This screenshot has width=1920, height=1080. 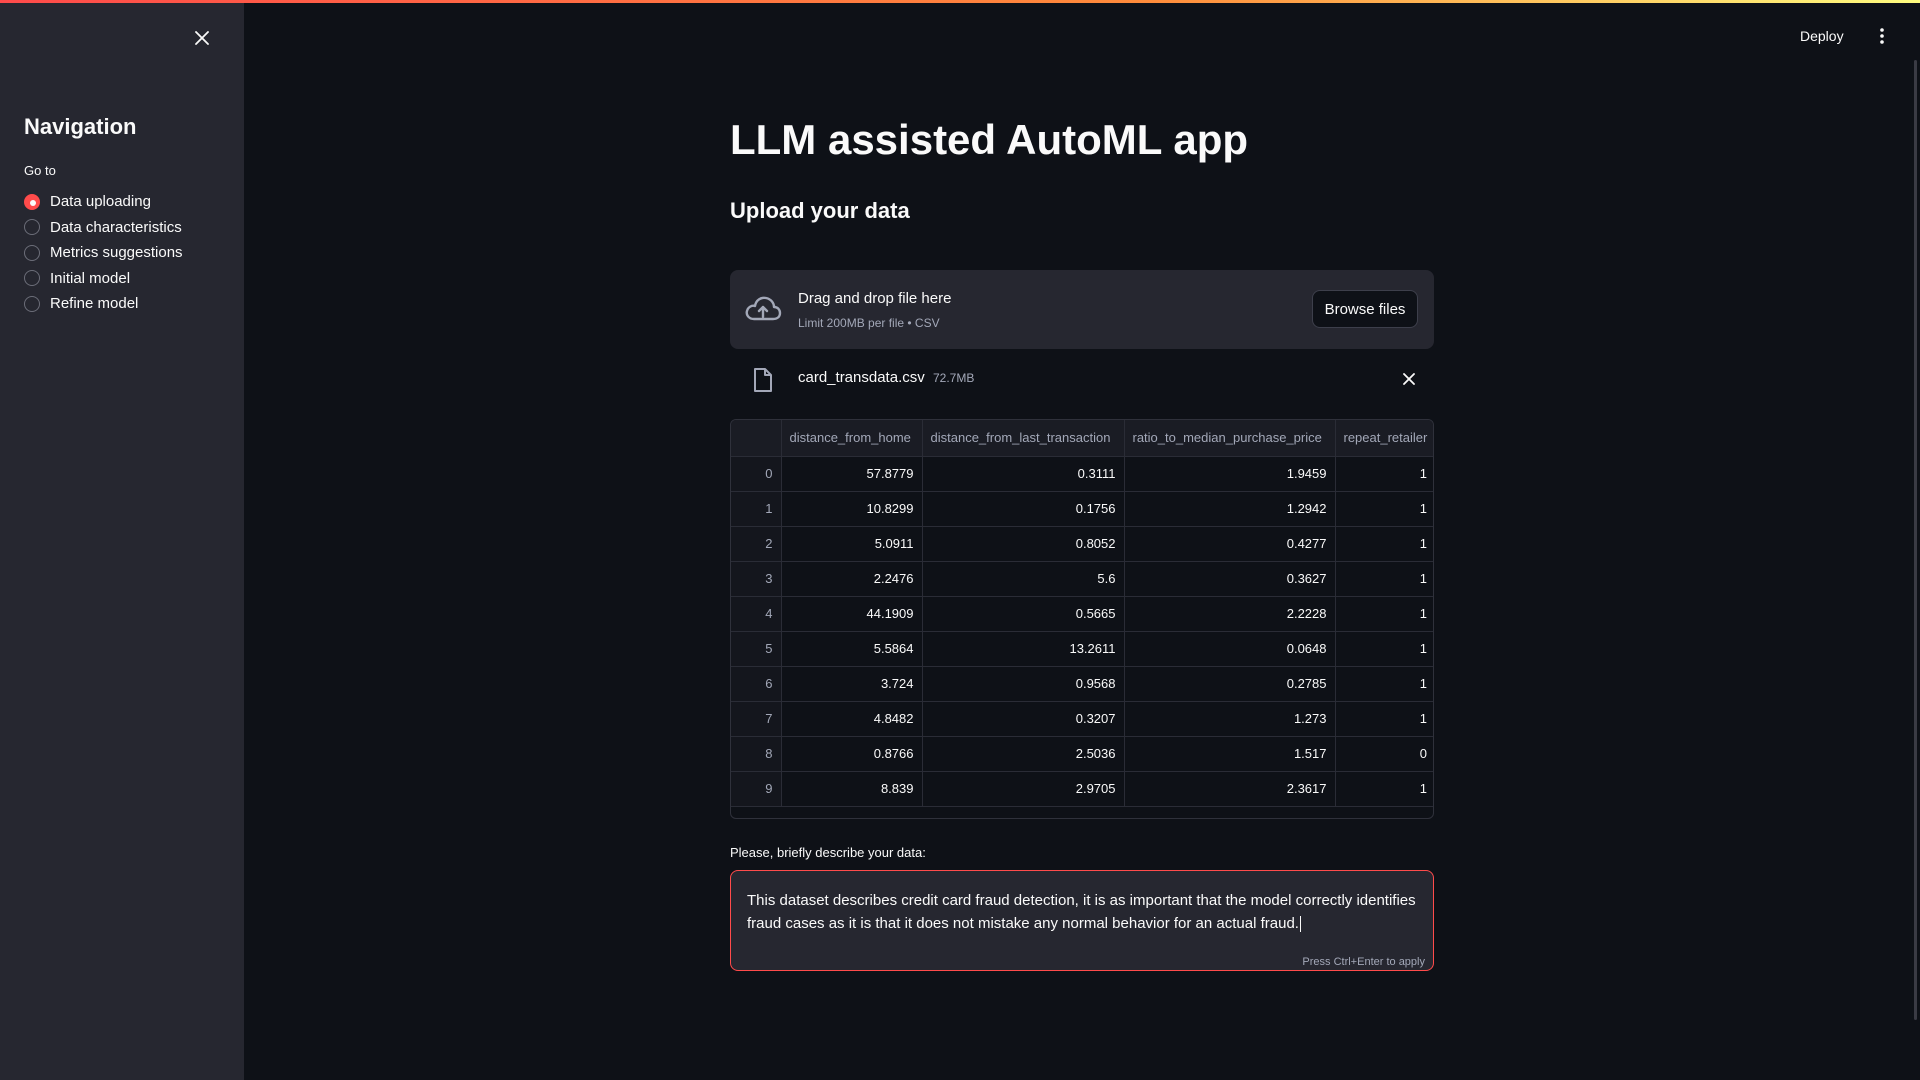 I want to click on table-column-header: ratio_to_median_purchase_price, so click(x=1230, y=438).